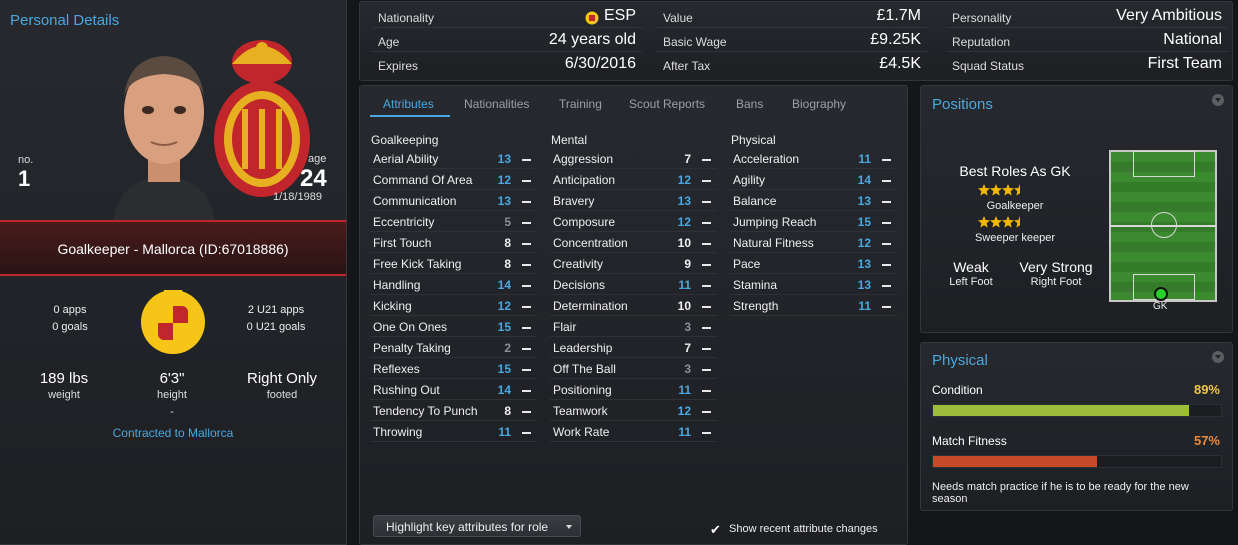 The image size is (1238, 545). I want to click on attribute-row: Natural Fitness 12, so click(813, 243).